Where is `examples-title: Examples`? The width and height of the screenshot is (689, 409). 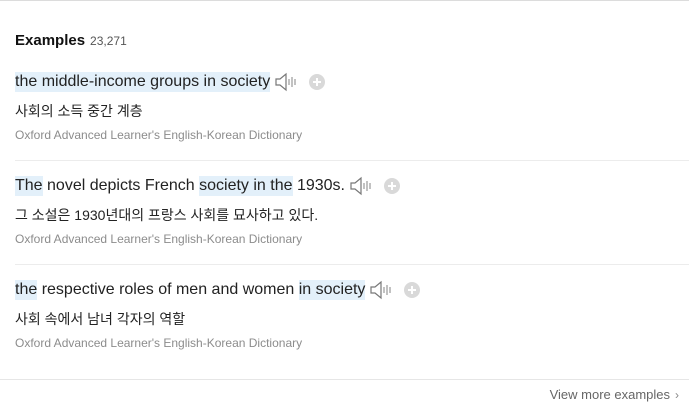 examples-title: Examples is located at coordinates (50, 40).